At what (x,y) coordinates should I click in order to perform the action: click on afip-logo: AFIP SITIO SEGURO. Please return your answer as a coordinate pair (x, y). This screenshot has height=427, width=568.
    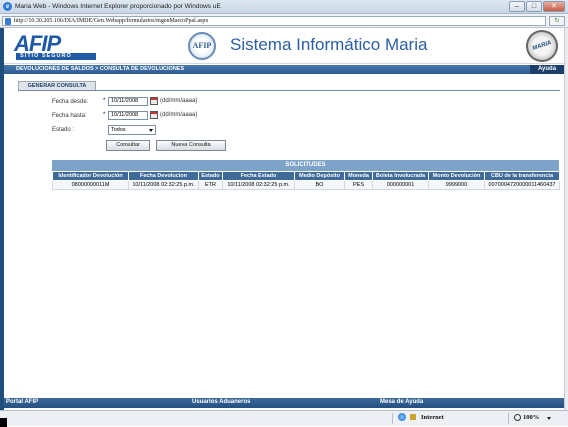
    Looking at the image, I should click on (57, 46).